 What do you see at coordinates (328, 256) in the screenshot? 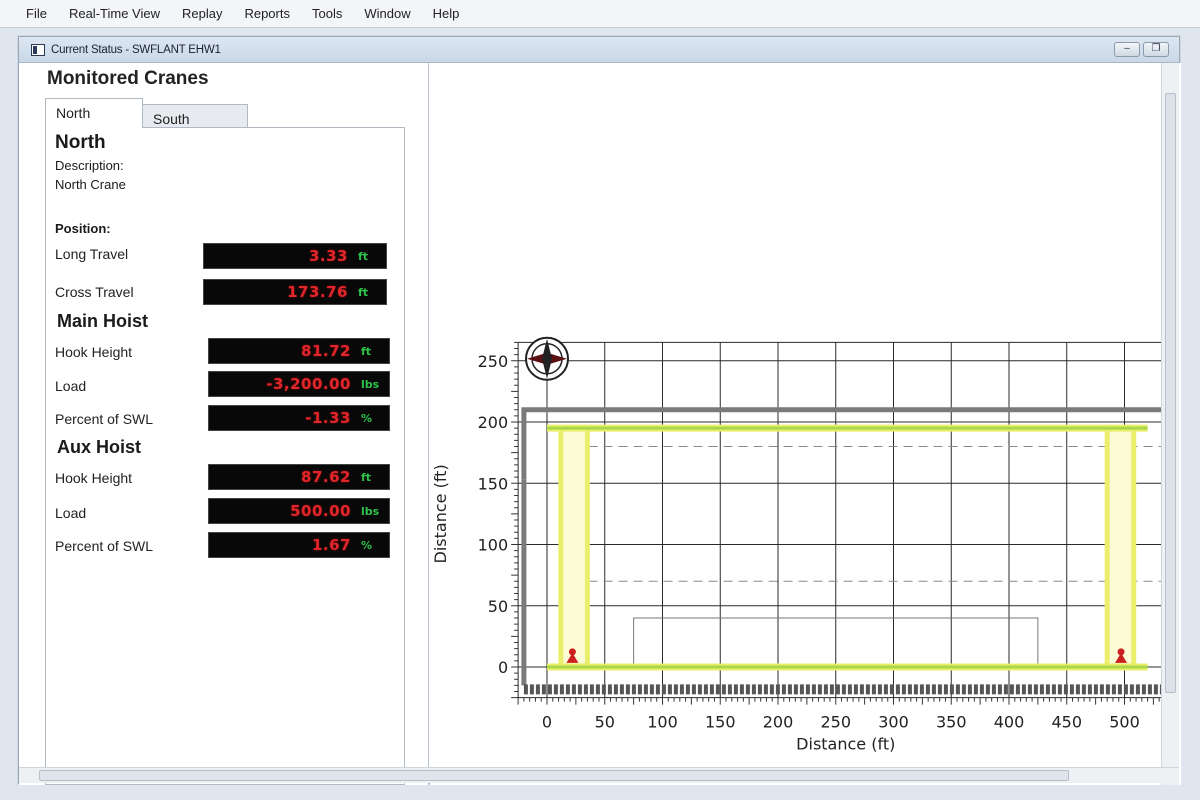
I see `long-travel-value: 3.33` at bounding box center [328, 256].